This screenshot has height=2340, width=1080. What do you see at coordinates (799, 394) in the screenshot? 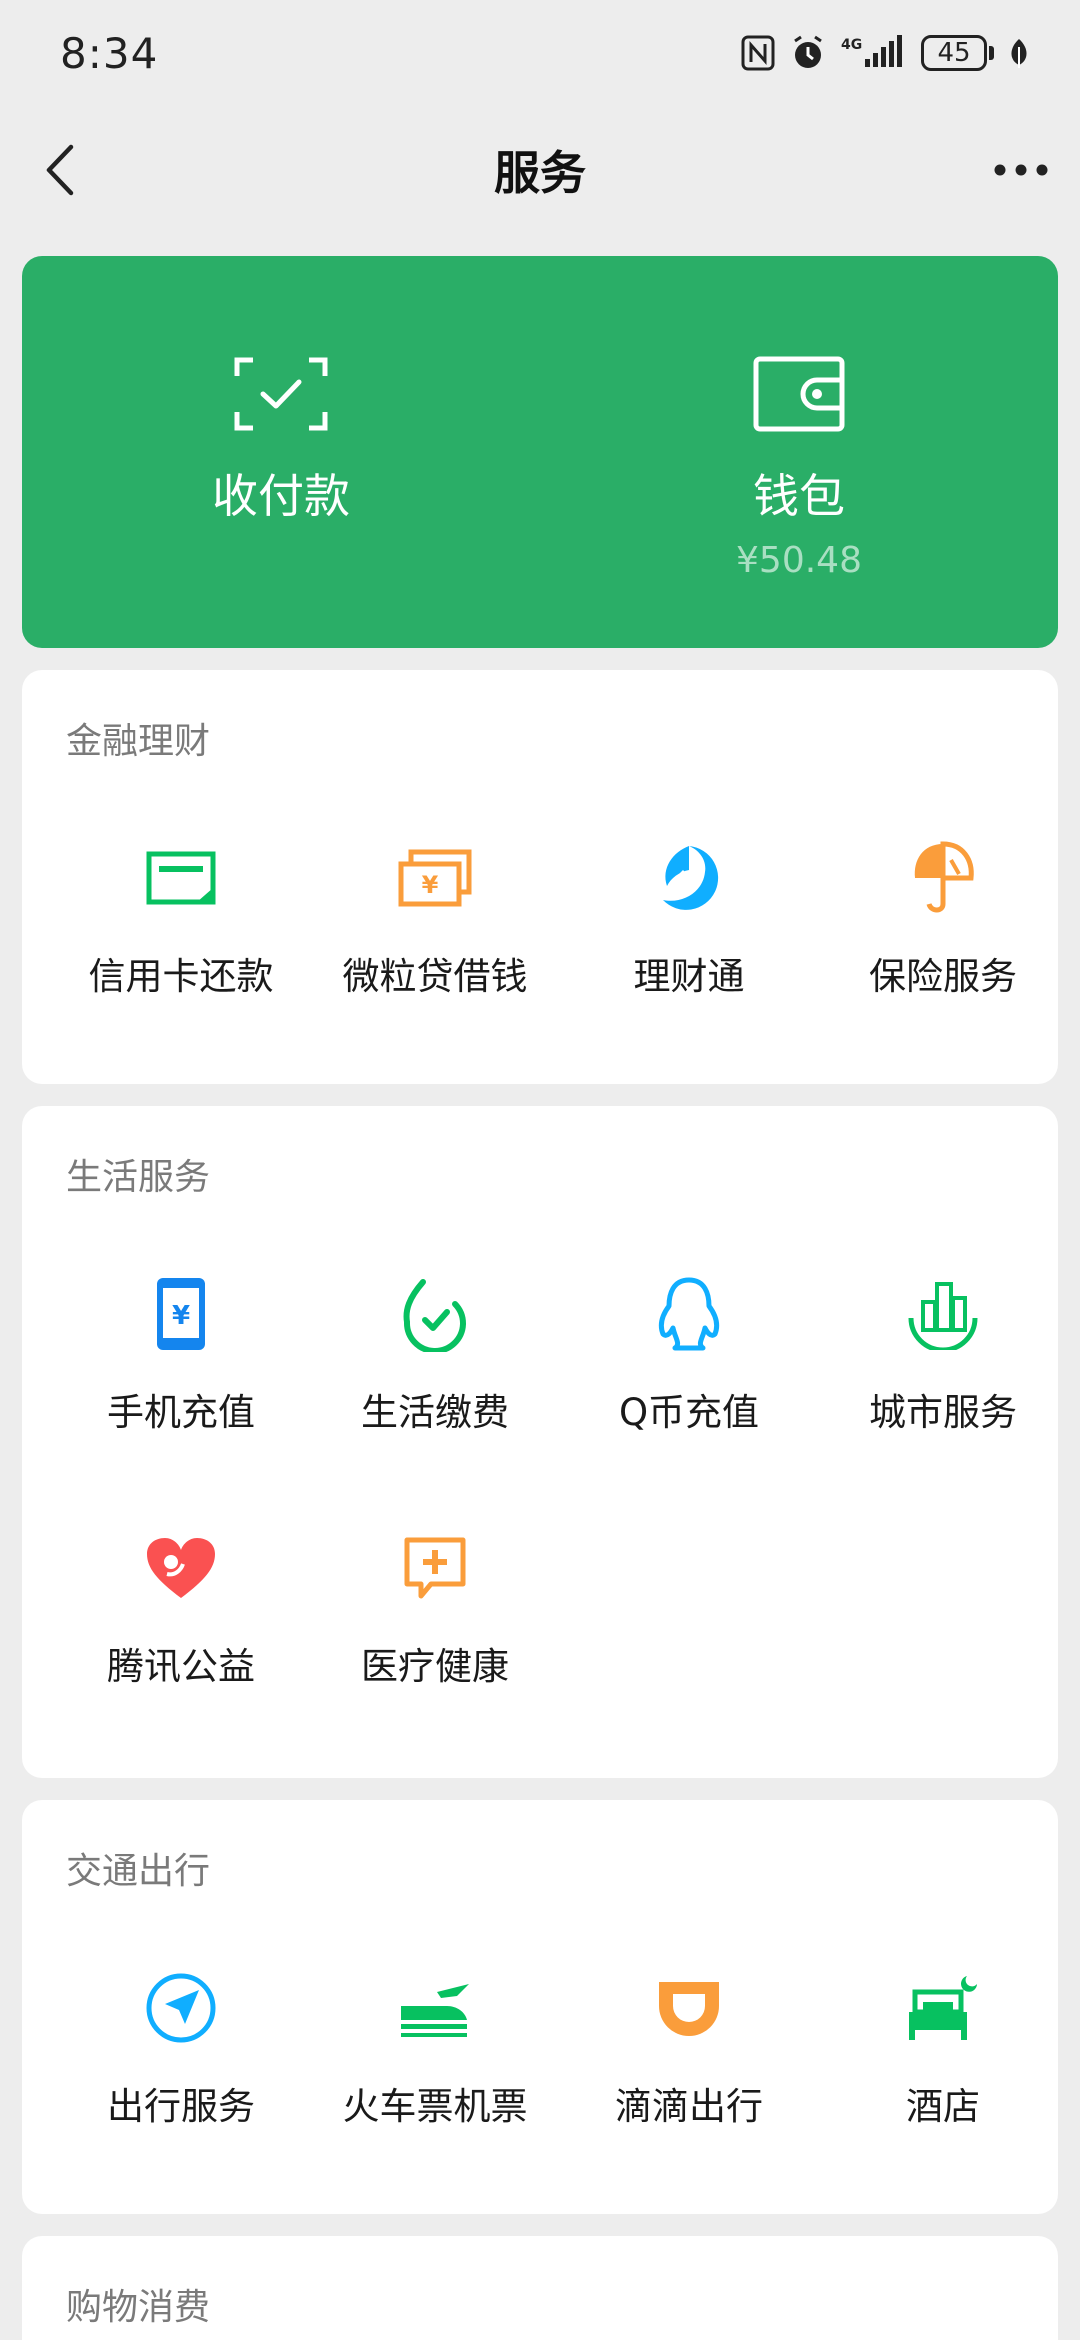
I see `wallet-icon` at bounding box center [799, 394].